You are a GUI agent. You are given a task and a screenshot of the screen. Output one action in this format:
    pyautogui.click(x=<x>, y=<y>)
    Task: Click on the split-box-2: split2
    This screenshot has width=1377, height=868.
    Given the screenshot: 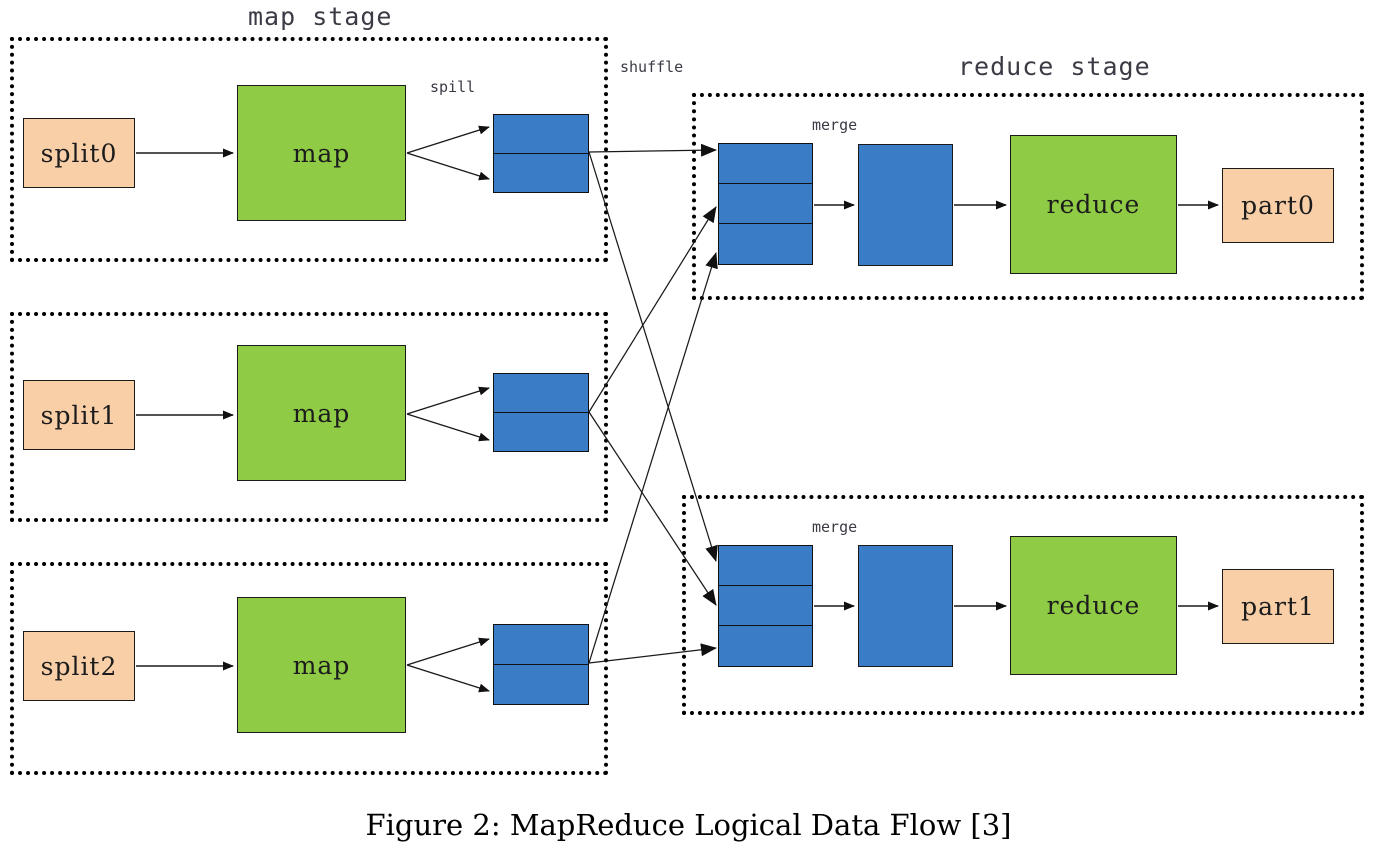 What is the action you would take?
    pyautogui.click(x=79, y=666)
    